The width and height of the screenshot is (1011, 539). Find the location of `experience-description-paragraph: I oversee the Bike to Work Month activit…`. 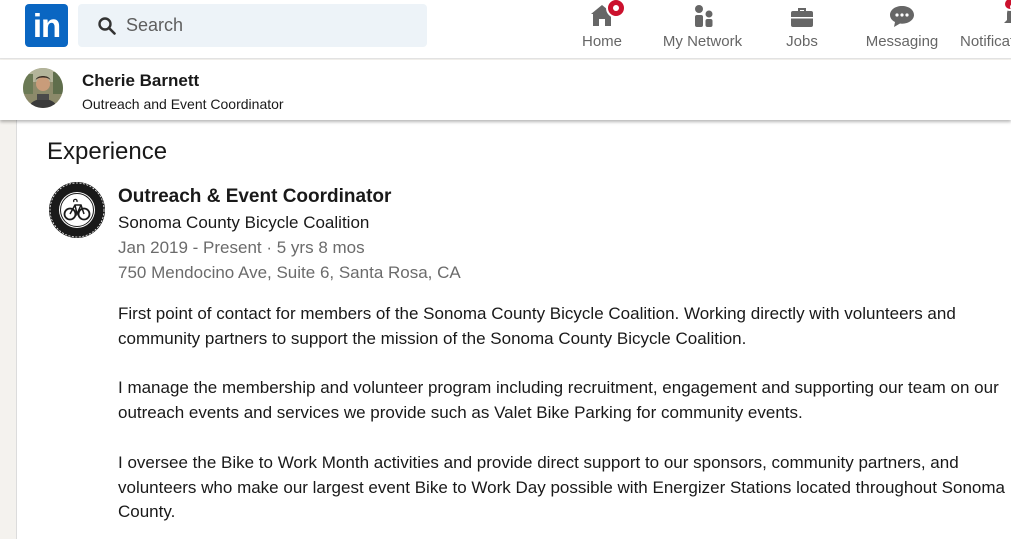

experience-description-paragraph: I oversee the Bike to Work Month activit… is located at coordinates (561, 487).